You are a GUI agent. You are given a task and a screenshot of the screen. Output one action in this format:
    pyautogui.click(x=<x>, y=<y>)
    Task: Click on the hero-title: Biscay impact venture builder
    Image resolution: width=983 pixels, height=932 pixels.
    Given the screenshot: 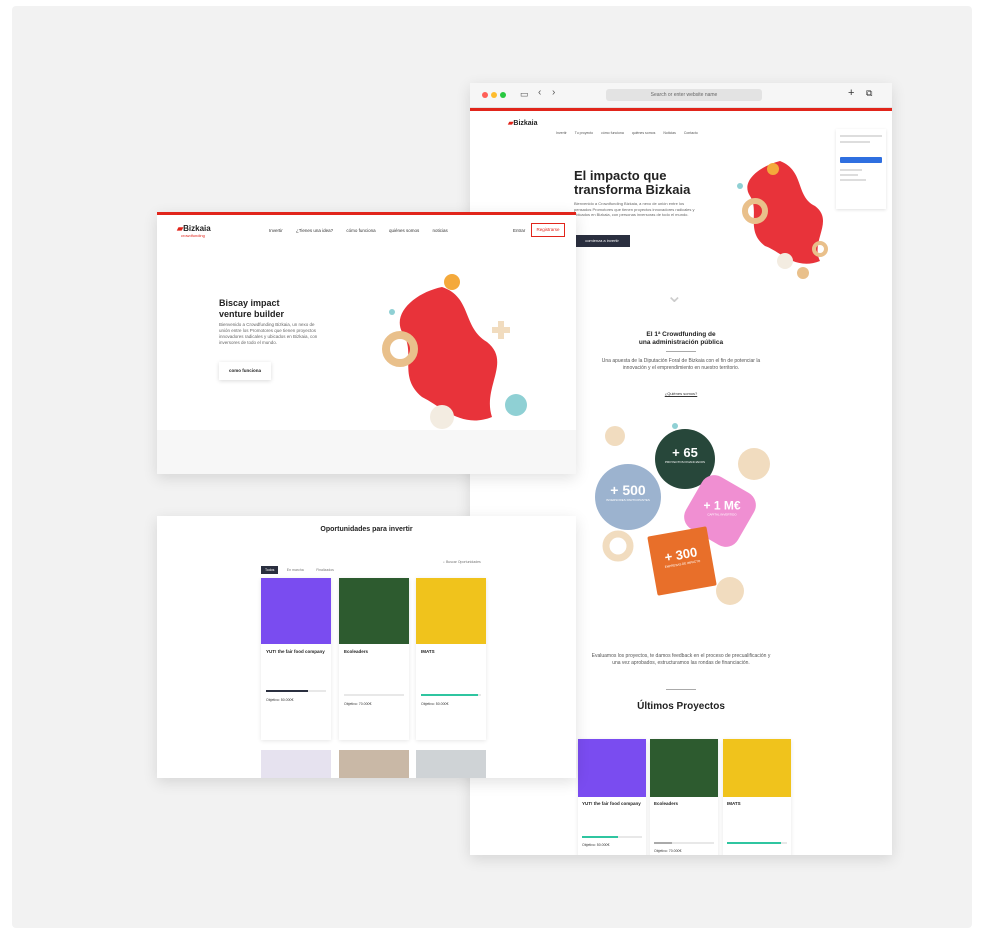 What is the action you would take?
    pyautogui.click(x=252, y=308)
    